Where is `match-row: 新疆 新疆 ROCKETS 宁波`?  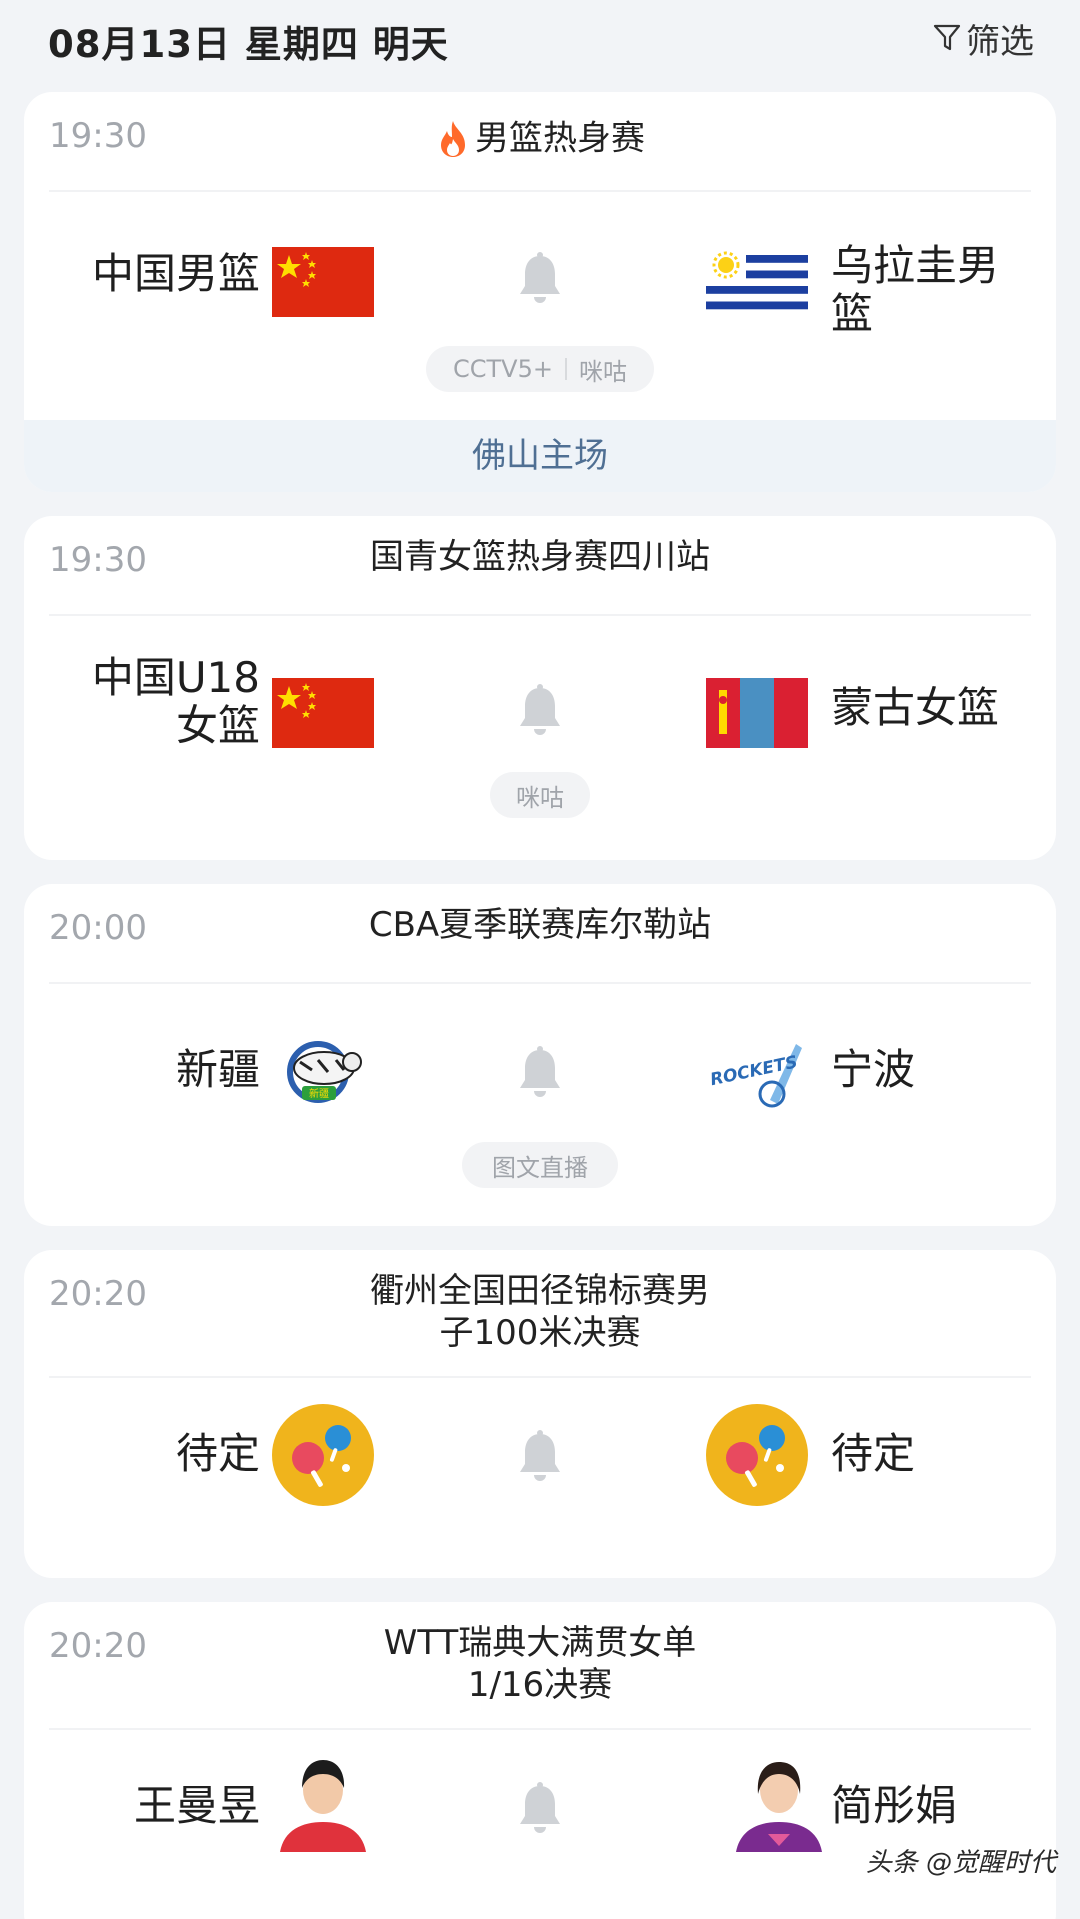
match-row: 新疆 新疆 ROCKETS 宁波 is located at coordinates (540, 1073).